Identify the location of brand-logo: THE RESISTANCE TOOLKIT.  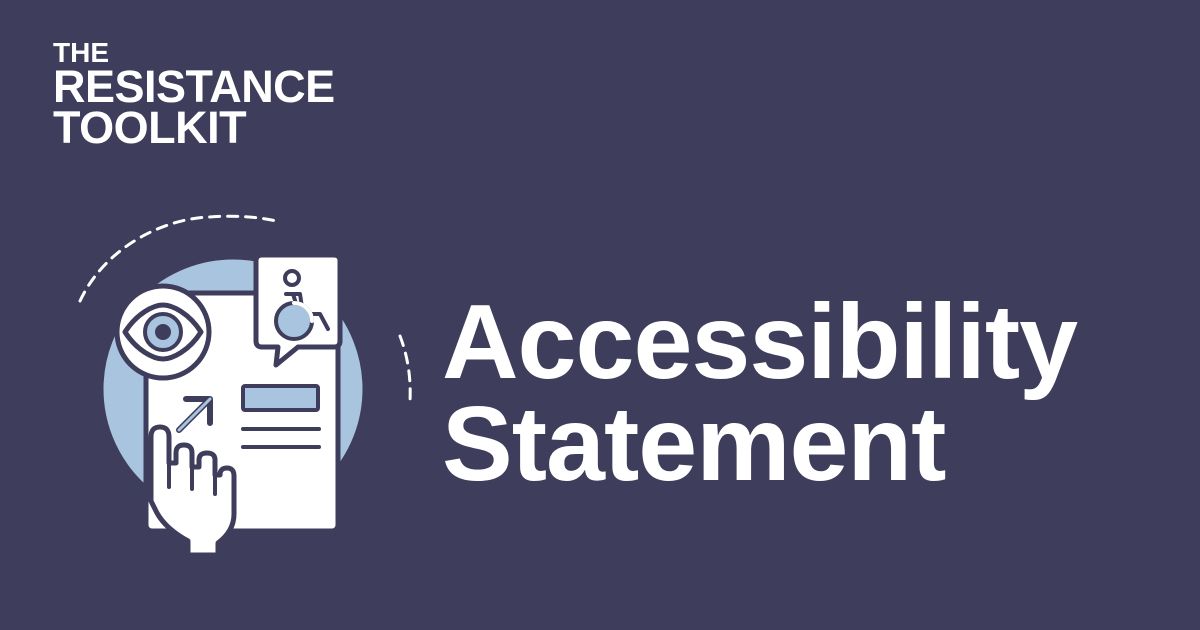
(194, 95).